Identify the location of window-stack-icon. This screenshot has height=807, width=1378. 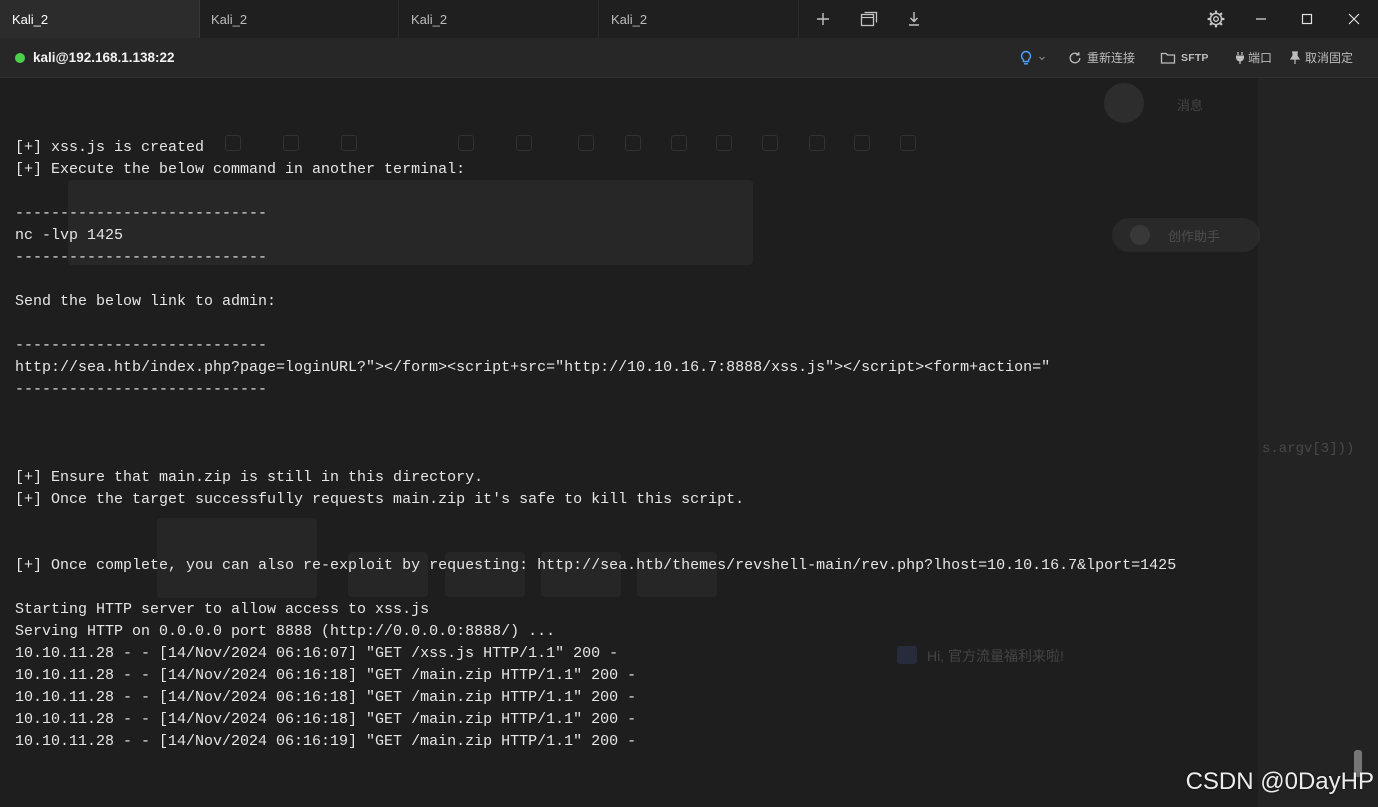
(869, 19).